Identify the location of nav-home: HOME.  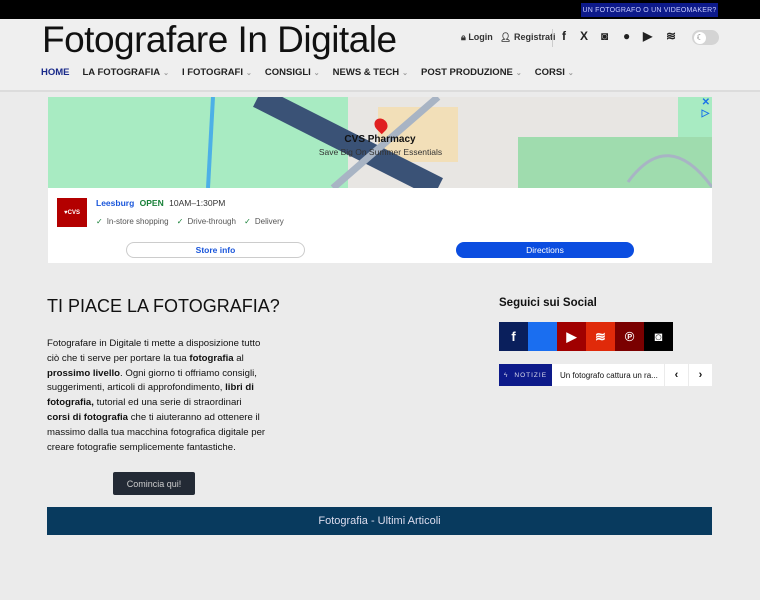
(55, 72).